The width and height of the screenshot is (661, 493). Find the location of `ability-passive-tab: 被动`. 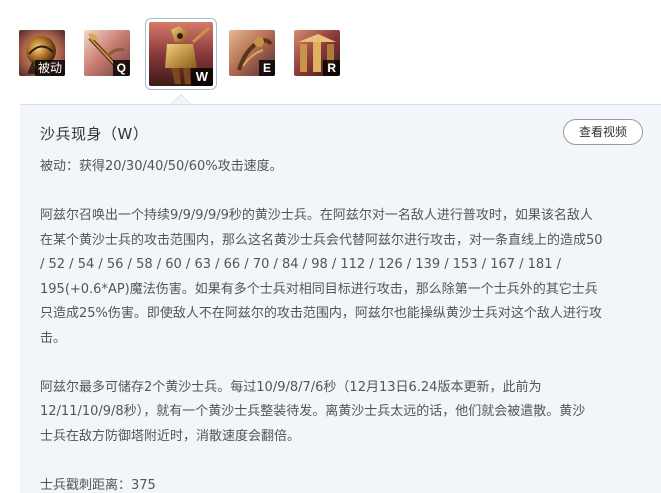

ability-passive-tab: 被动 is located at coordinates (42, 53).